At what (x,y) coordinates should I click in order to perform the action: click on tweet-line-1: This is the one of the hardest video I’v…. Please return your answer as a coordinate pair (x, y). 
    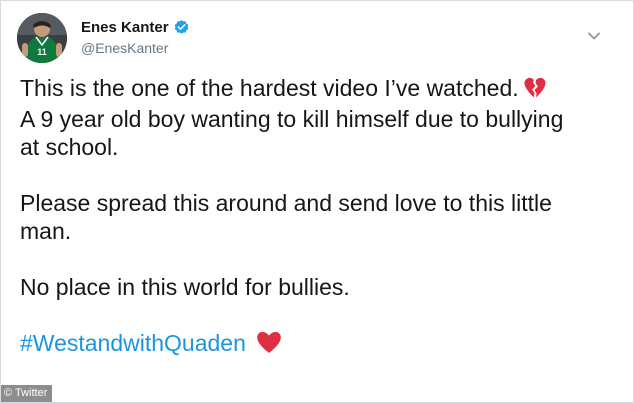
    Looking at the image, I should click on (318, 89).